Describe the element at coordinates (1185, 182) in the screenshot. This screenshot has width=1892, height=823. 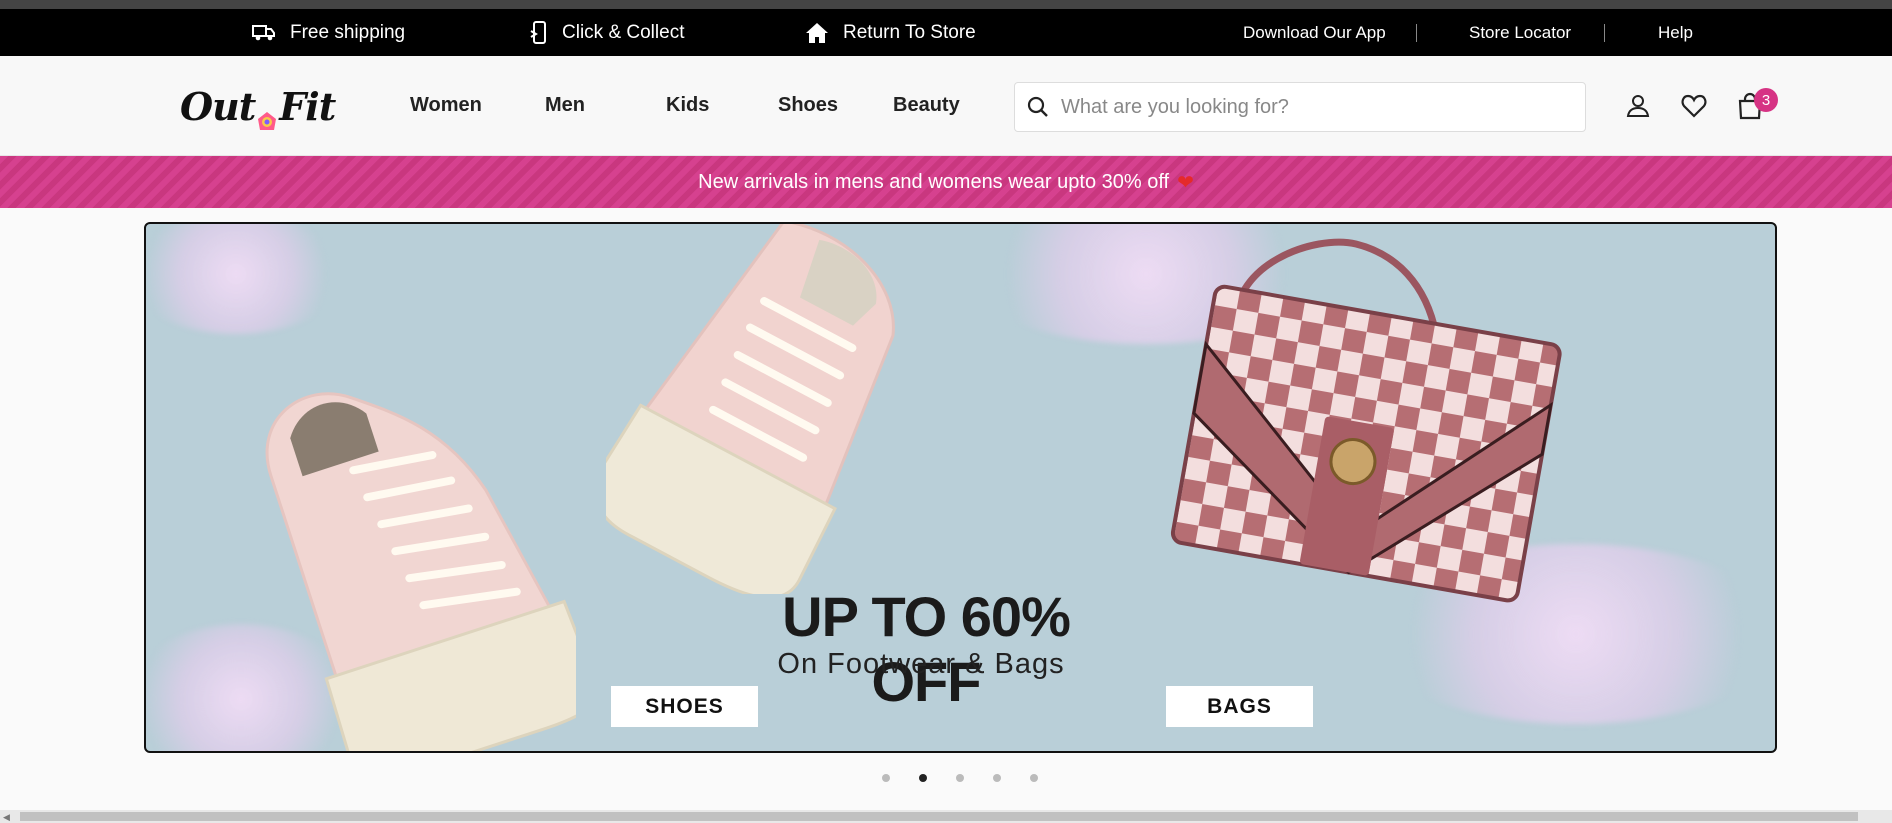
I see `heart-emoji-icon: ❤` at that location.